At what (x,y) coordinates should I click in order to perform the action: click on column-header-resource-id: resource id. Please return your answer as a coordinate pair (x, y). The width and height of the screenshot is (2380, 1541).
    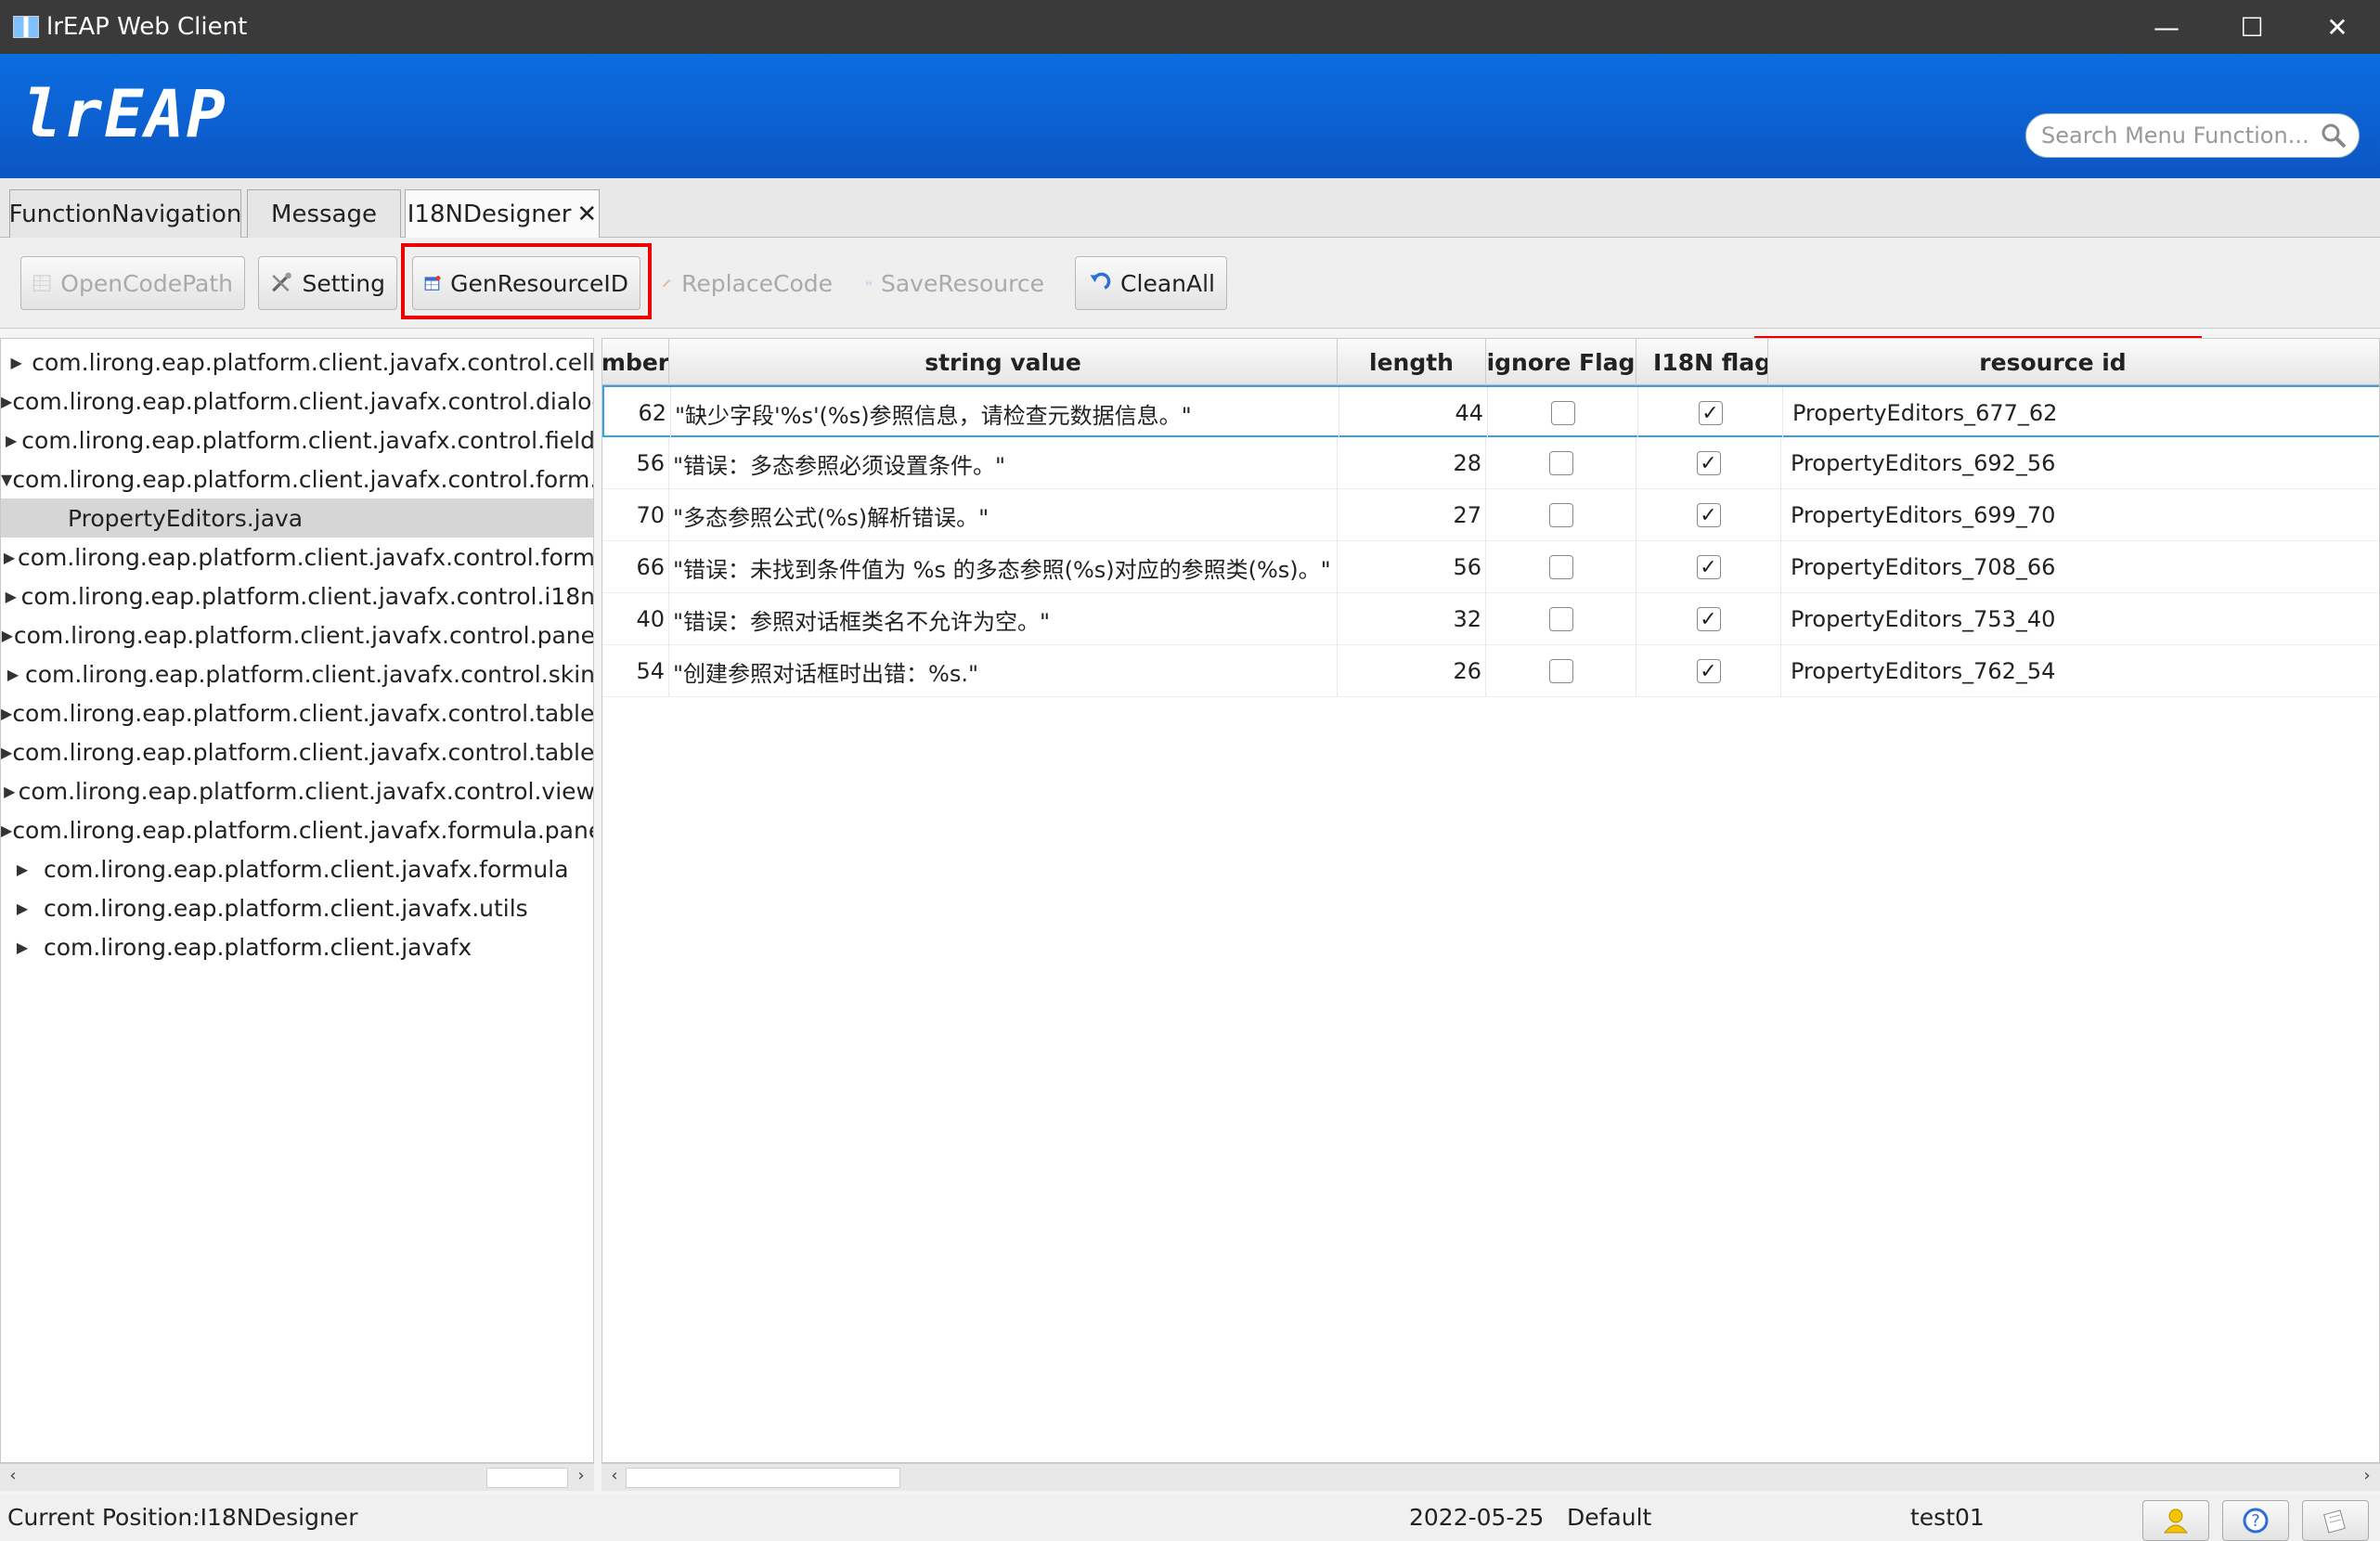
    Looking at the image, I should click on (2080, 362).